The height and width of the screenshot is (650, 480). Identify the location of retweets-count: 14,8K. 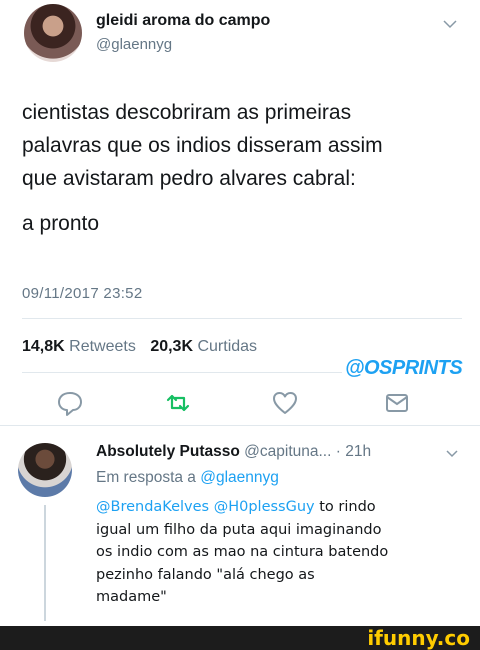
(43, 346).